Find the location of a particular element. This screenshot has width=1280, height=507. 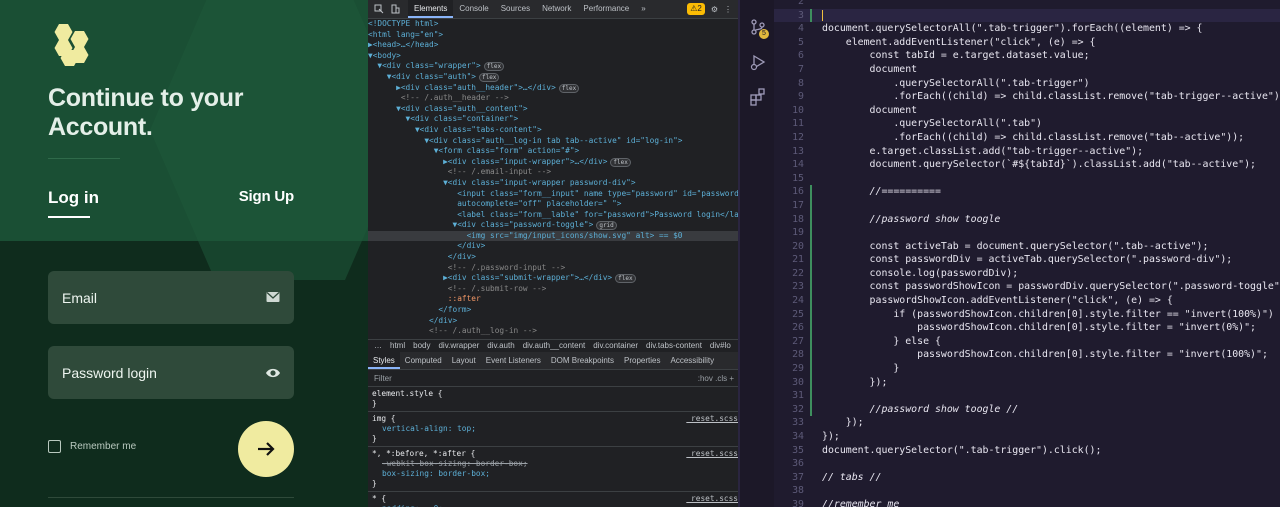

code-line: 32 //password show toogle // is located at coordinates (1027, 409).